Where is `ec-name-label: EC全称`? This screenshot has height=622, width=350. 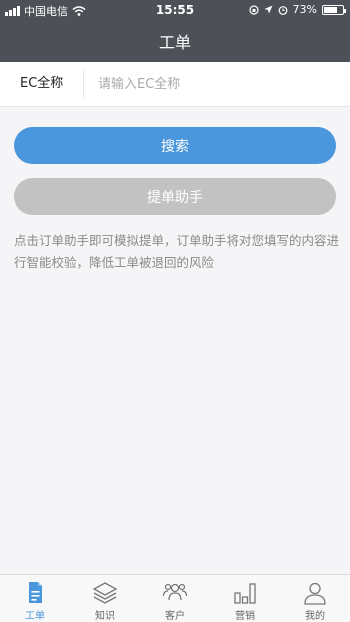 ec-name-label: EC全称 is located at coordinates (42, 84).